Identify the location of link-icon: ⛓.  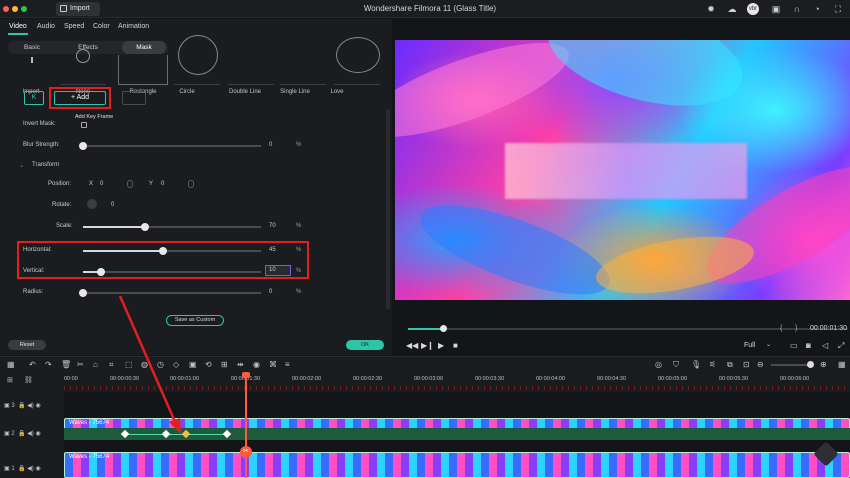
(28, 380).